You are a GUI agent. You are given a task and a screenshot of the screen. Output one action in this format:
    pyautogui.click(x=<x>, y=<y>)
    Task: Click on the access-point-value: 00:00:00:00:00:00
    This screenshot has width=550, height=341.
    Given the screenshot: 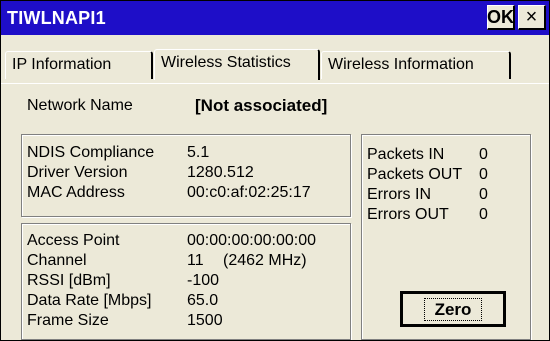 What is the action you would take?
    pyautogui.click(x=252, y=240)
    